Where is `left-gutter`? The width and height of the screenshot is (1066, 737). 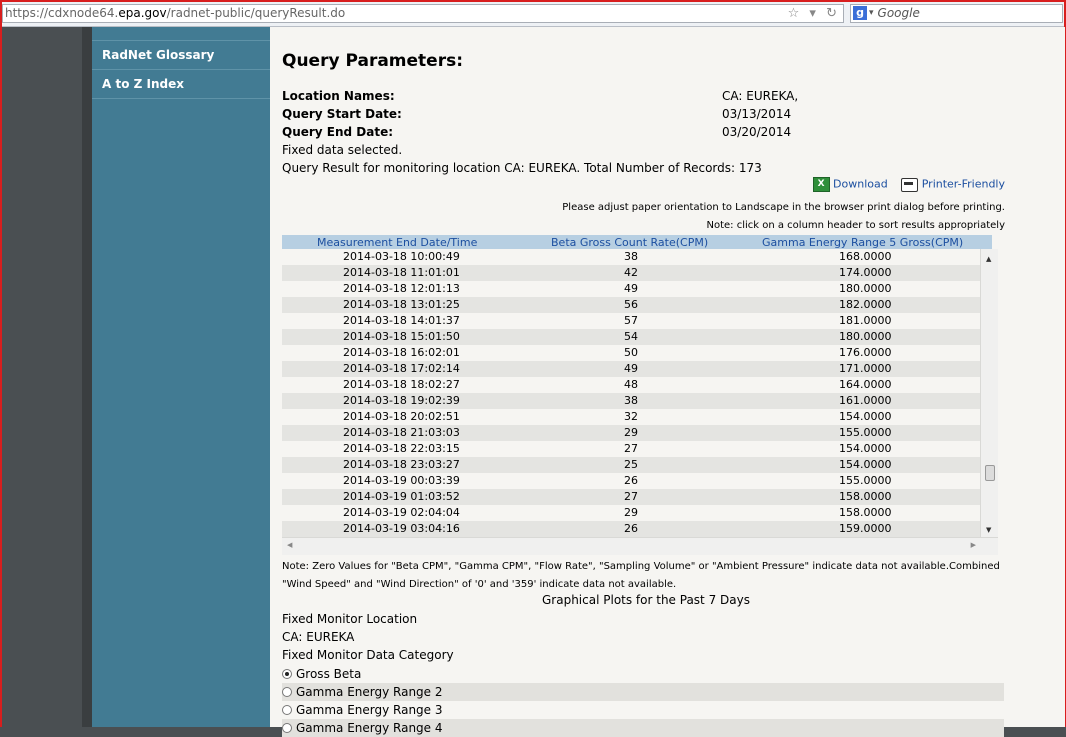
left-gutter is located at coordinates (42, 377).